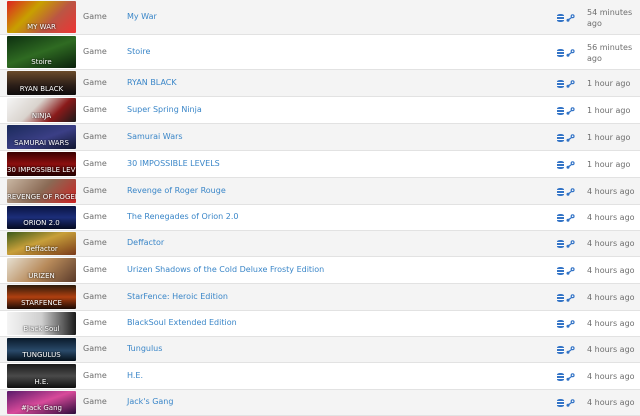 The image size is (640, 416). Describe the element at coordinates (150, 401) in the screenshot. I see `game-title-link: Jack's Gang` at that location.